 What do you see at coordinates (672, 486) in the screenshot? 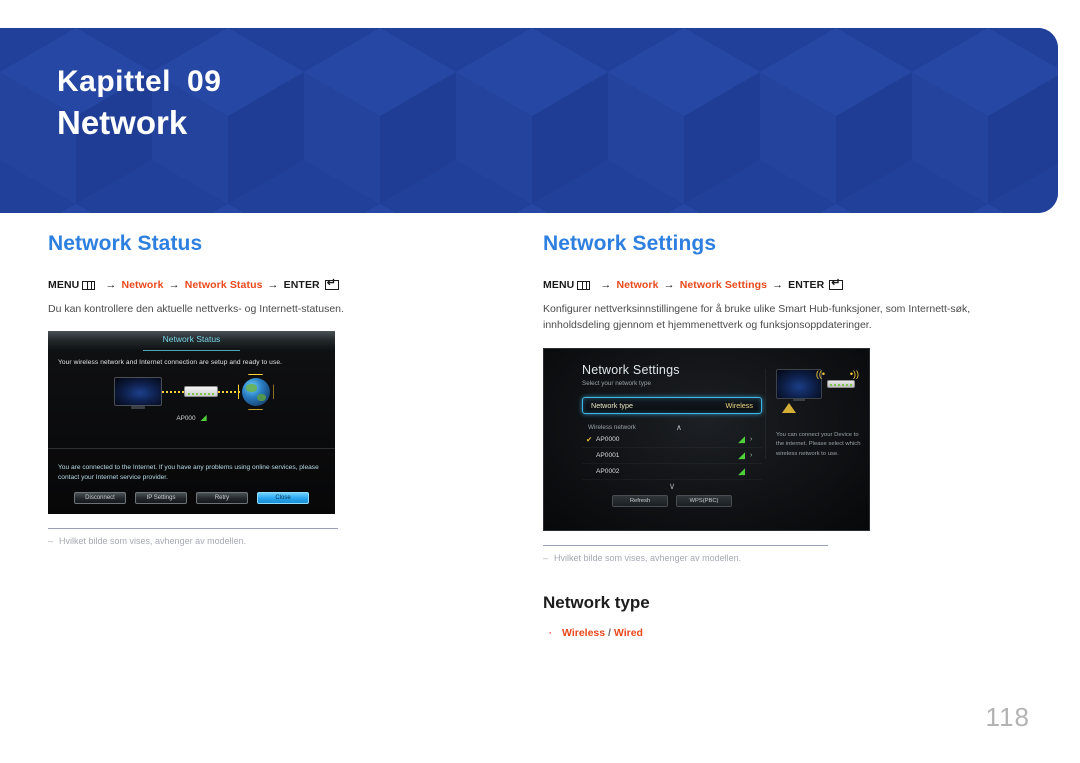
I see `chevron-down-icon: ∨` at bounding box center [672, 486].